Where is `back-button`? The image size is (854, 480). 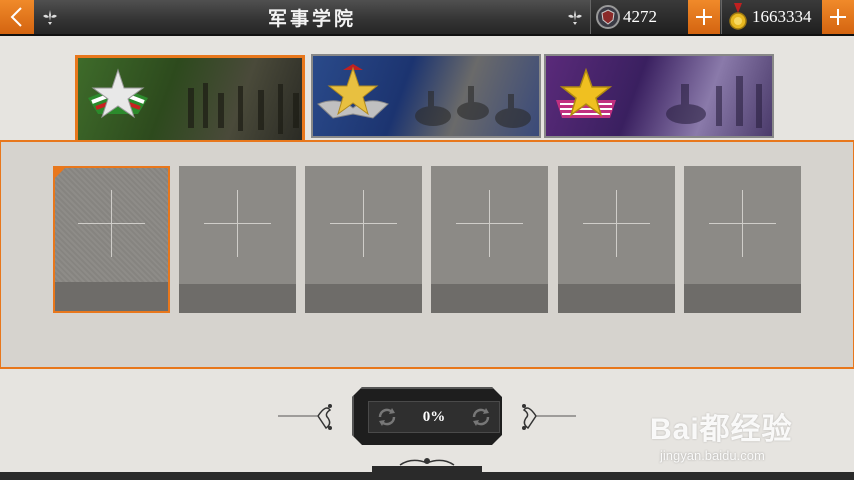 back-button is located at coordinates (17, 17).